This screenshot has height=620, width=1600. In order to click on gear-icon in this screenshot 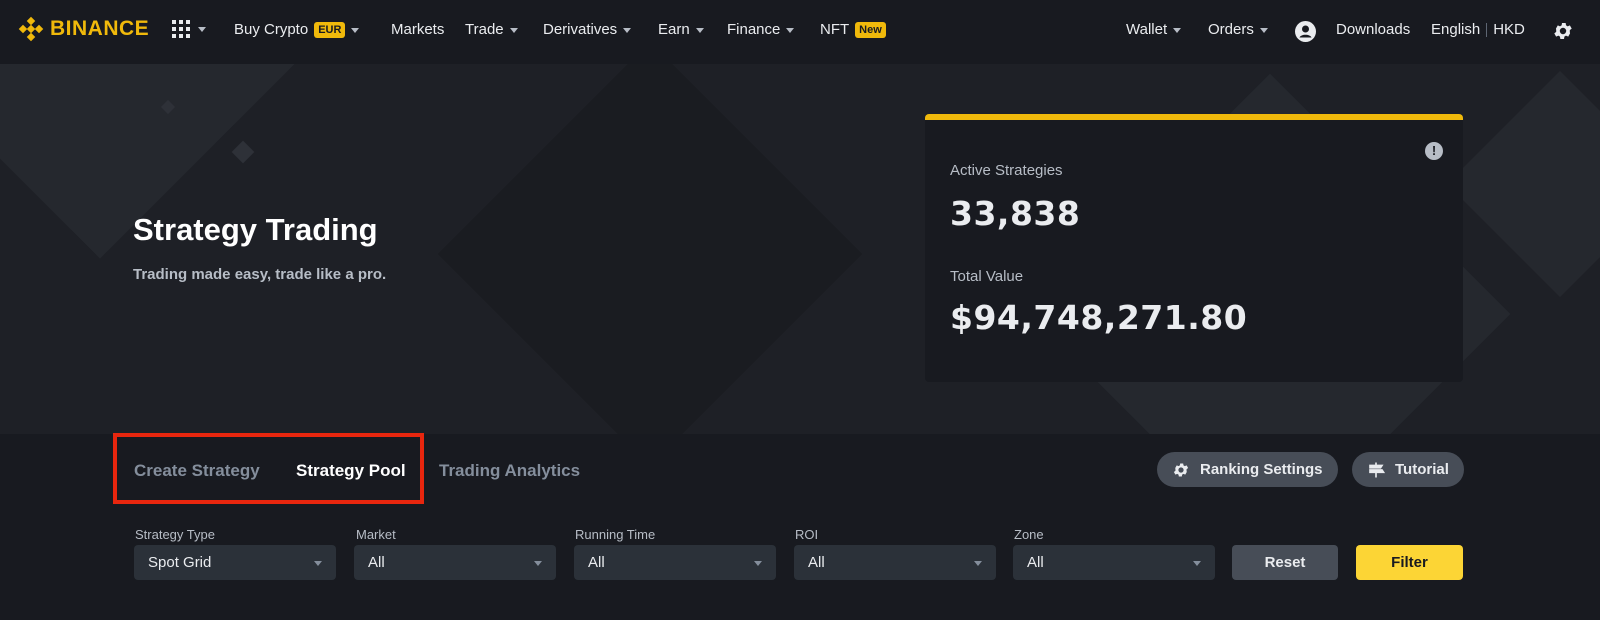, I will do `click(1181, 469)`.